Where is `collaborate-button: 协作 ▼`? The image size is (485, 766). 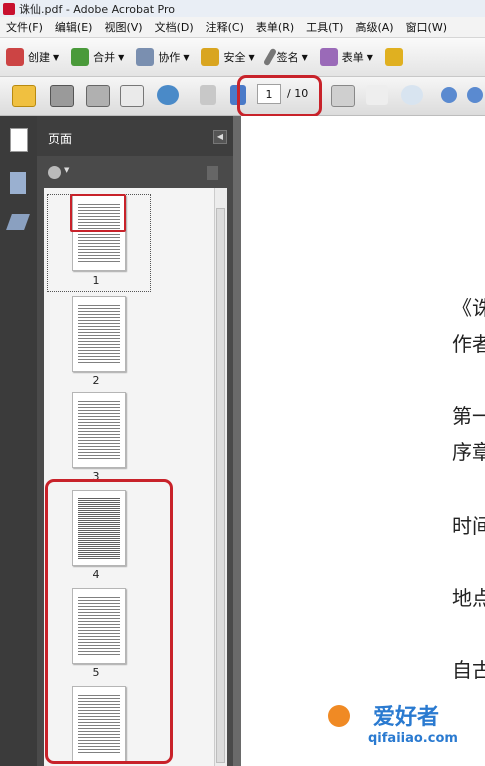
collaborate-button: 协作 ▼ is located at coordinates (162, 57).